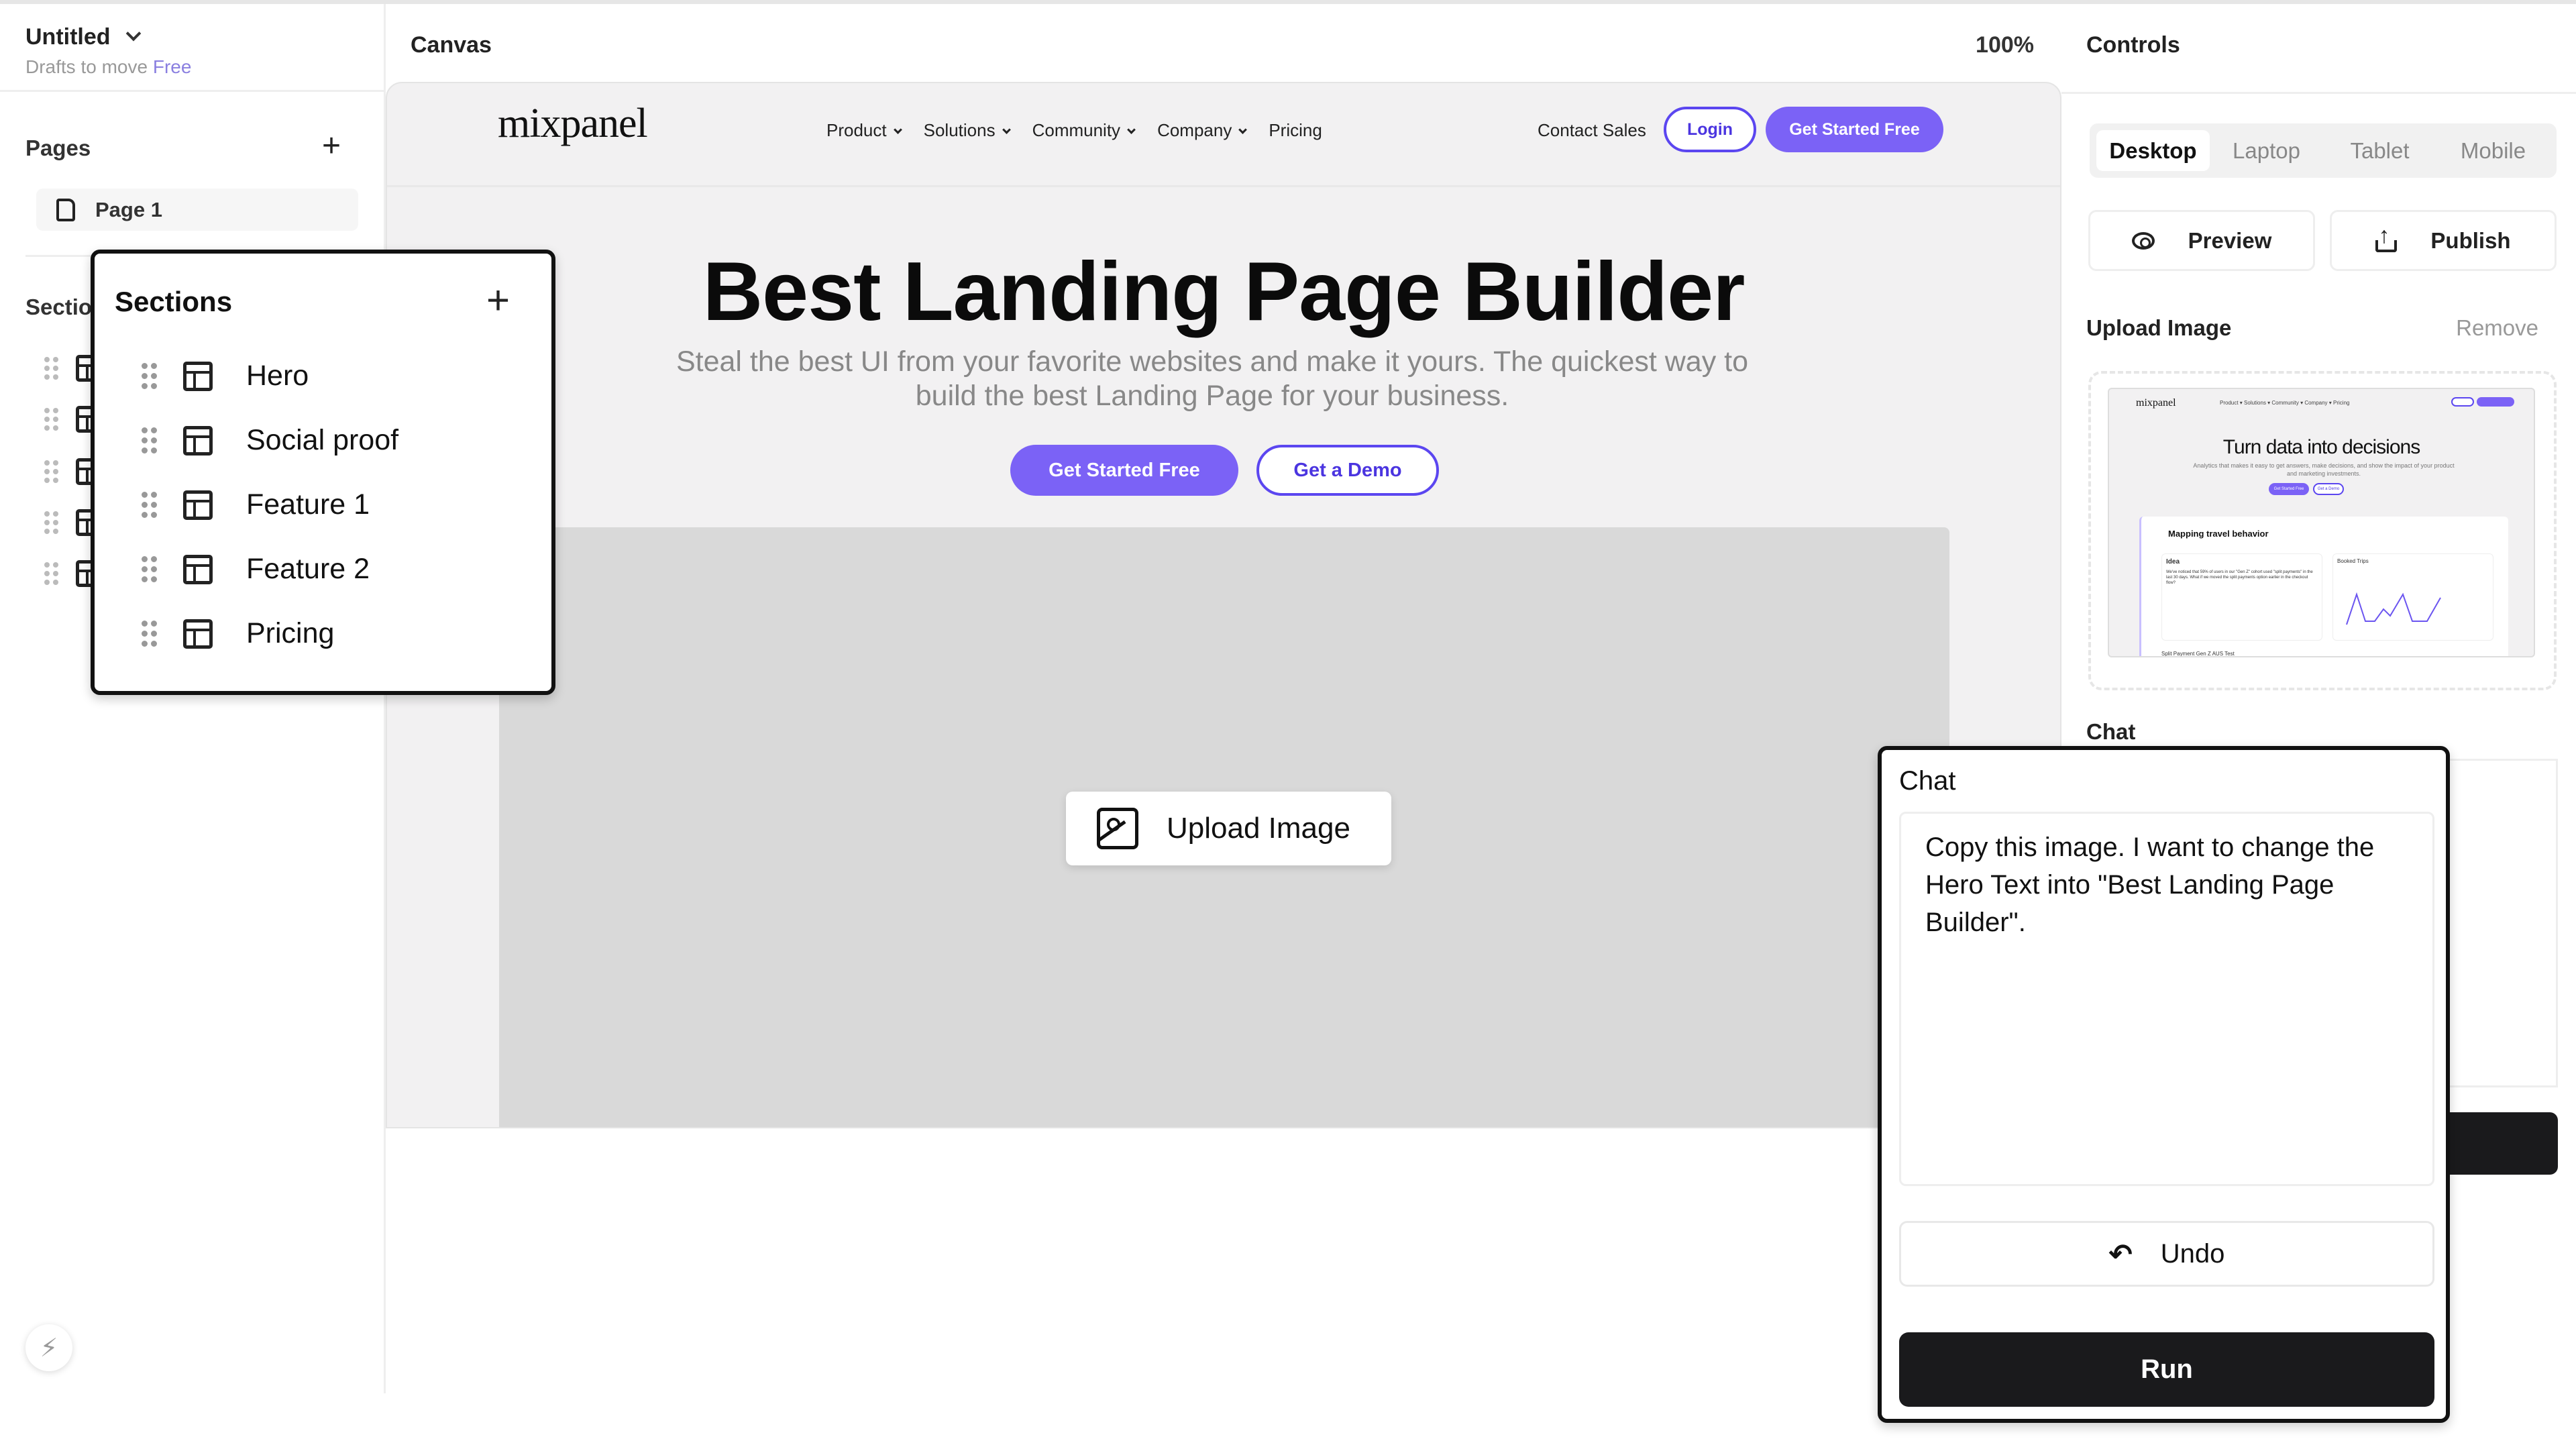 The image size is (2576, 1443). I want to click on upload-label: Upload Image, so click(1258, 828).